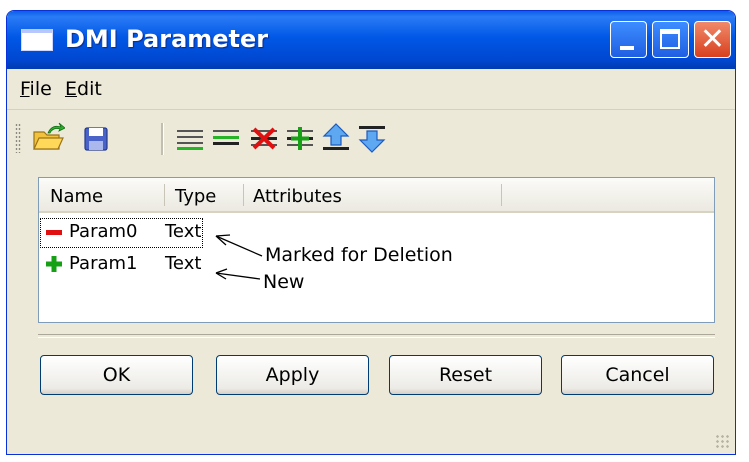  Describe the element at coordinates (195, 196) in the screenshot. I see `column-header-type: Type` at that location.